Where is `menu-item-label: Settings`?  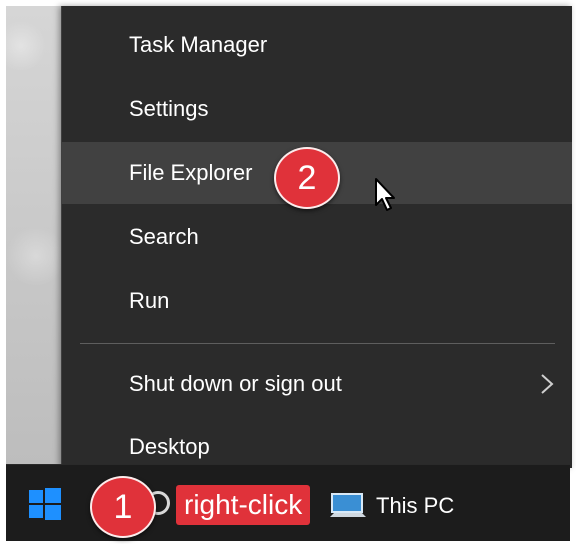 menu-item-label: Settings is located at coordinates (169, 108).